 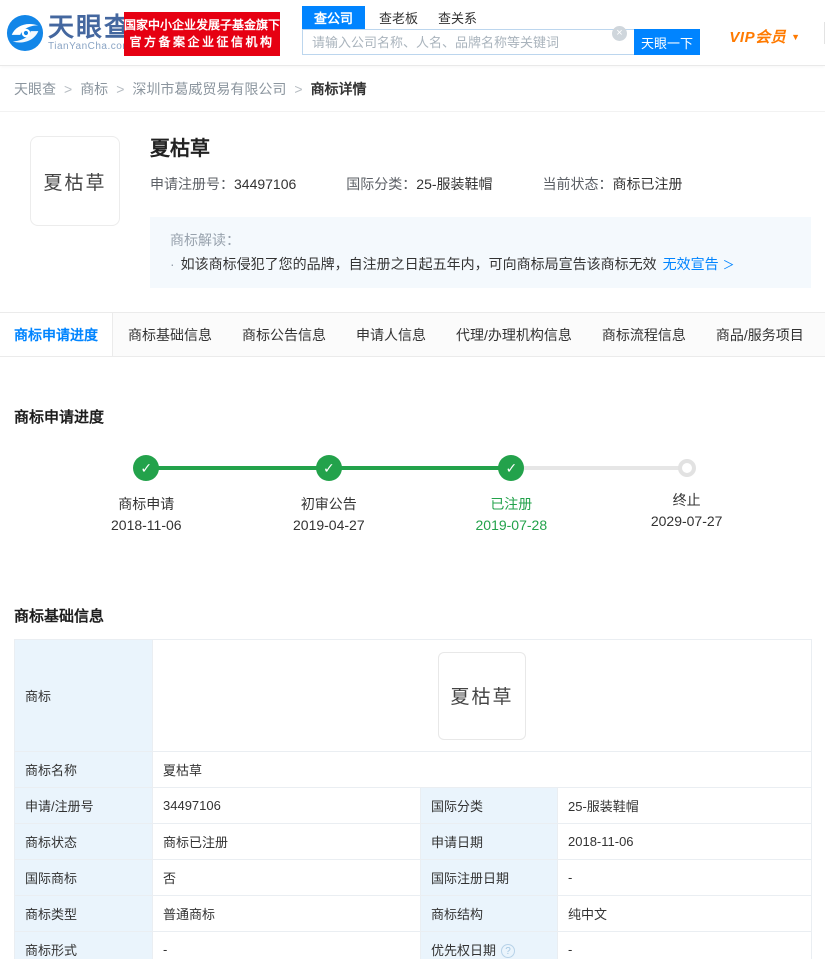 What do you see at coordinates (334, 17) in the screenshot?
I see `search-tab-查公司: 查公司` at bounding box center [334, 17].